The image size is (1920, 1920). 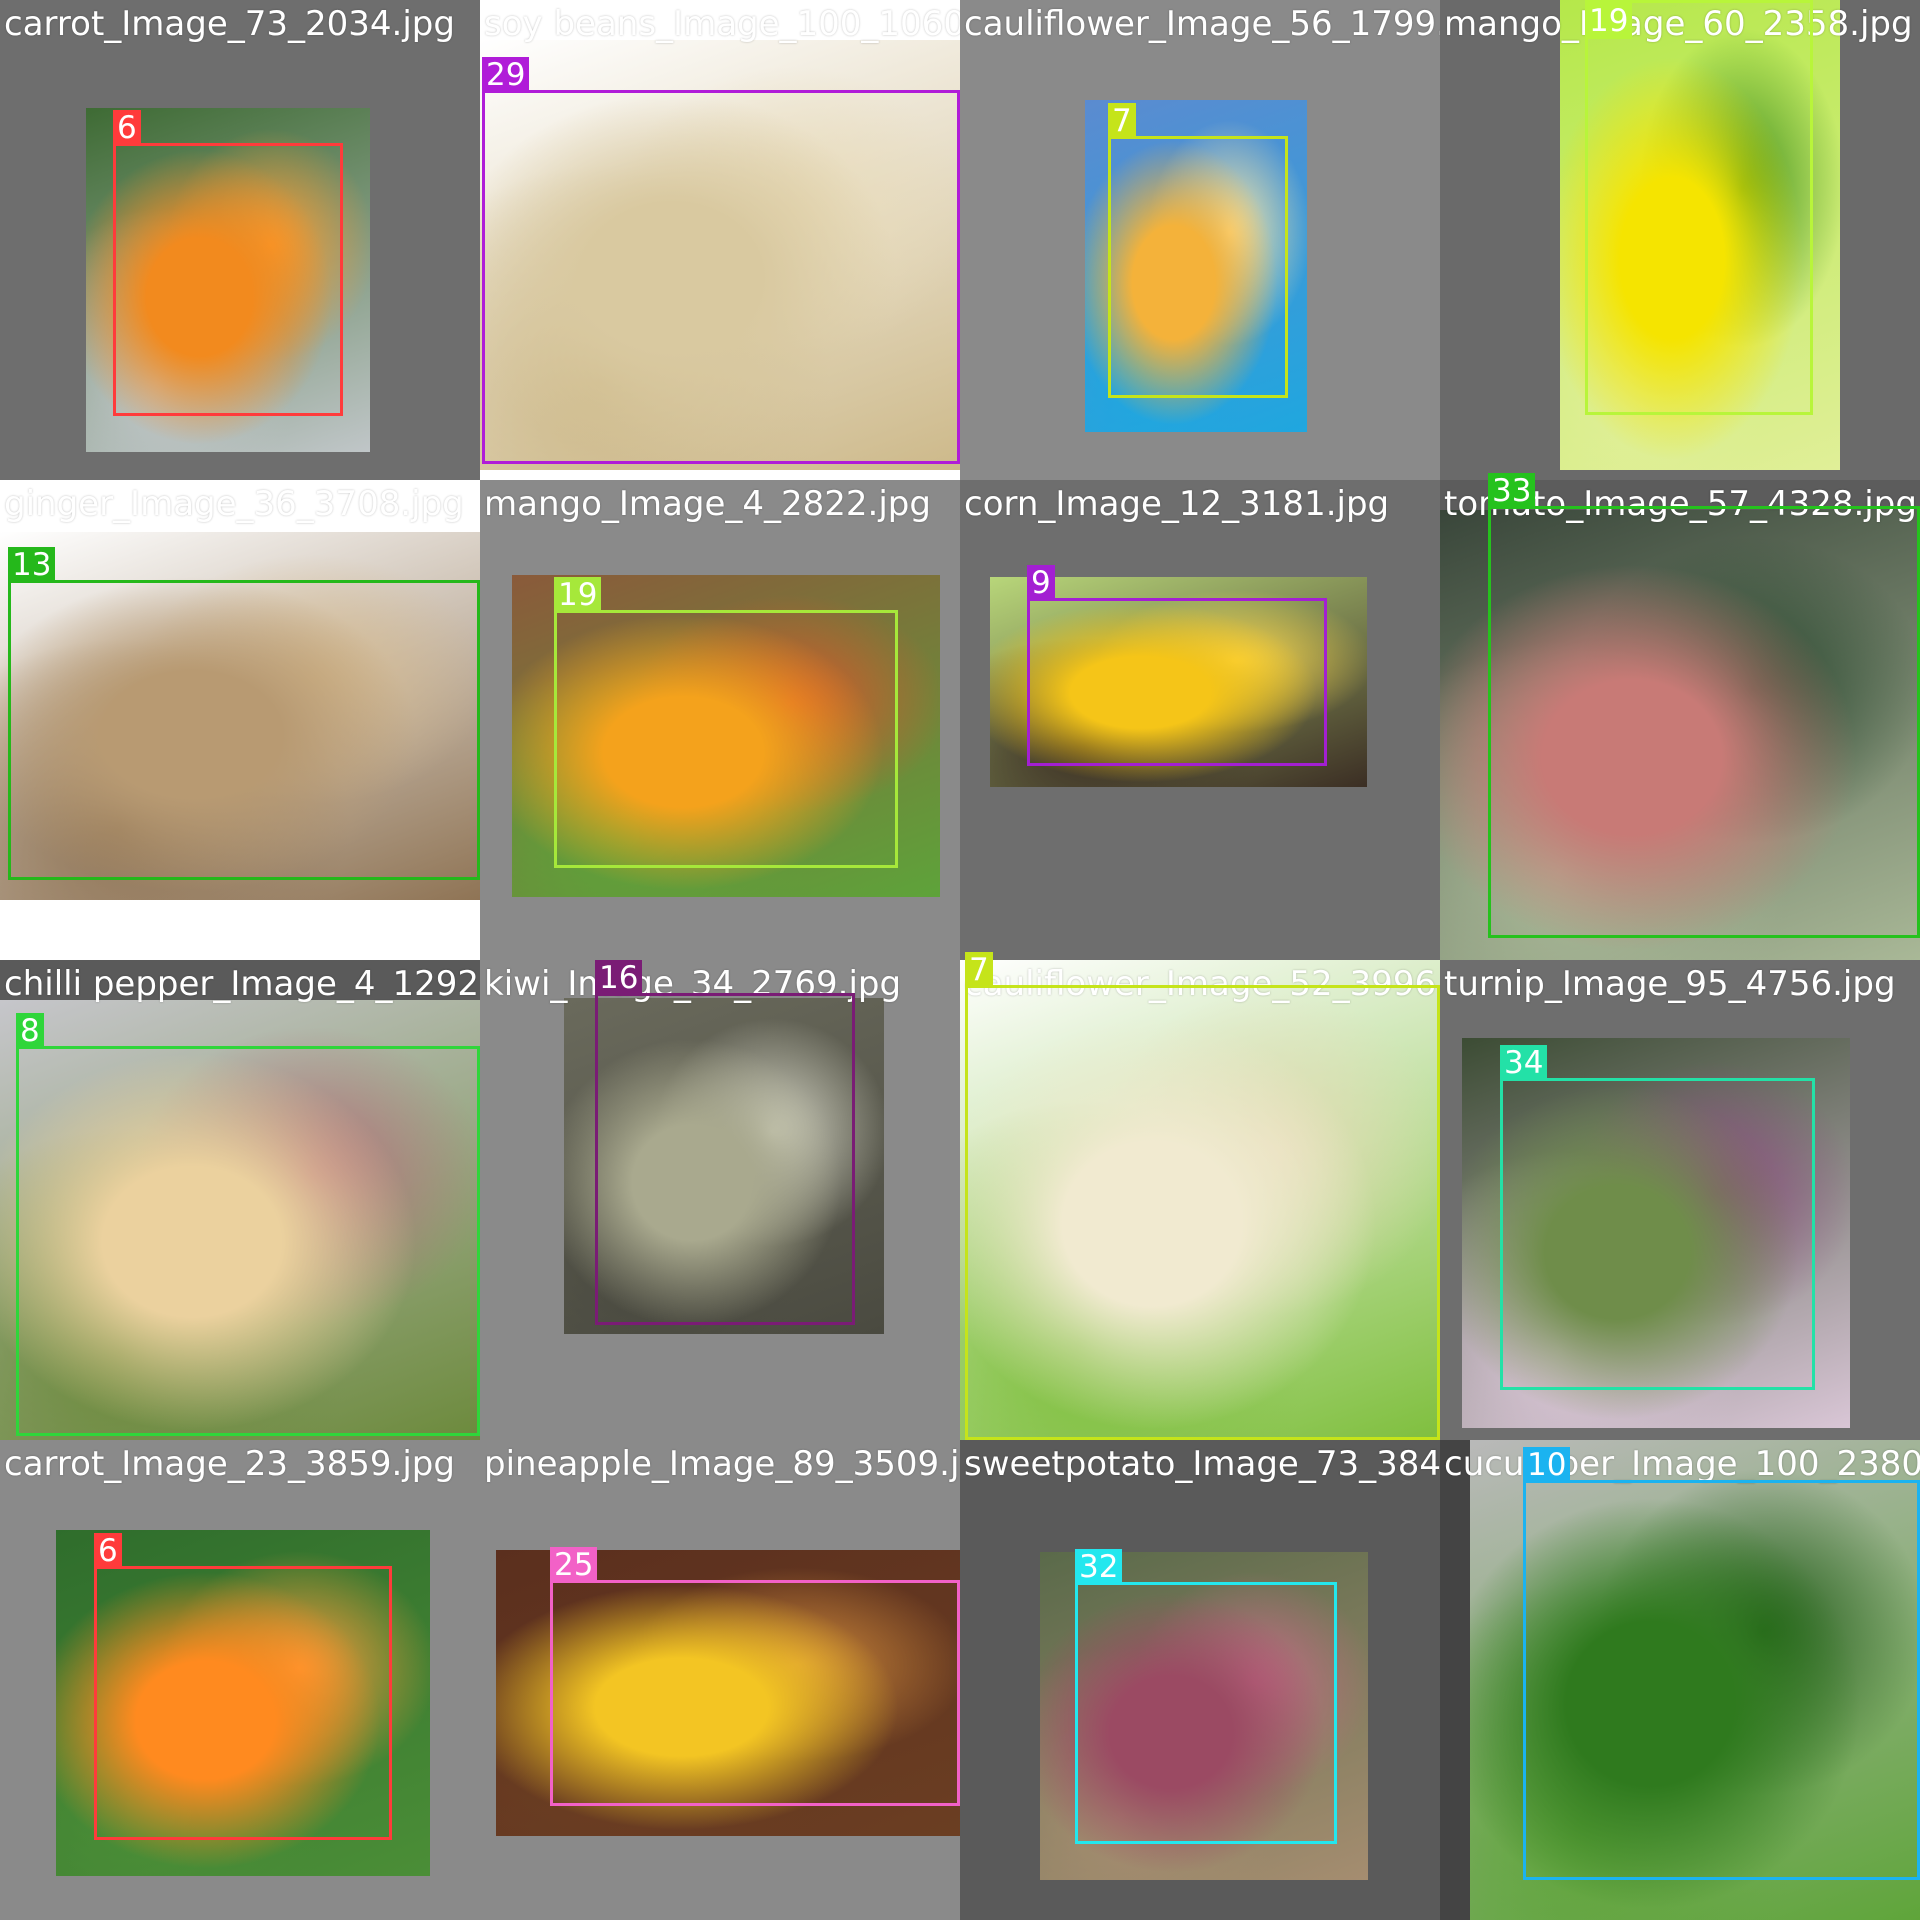 What do you see at coordinates (30, 1031) in the screenshot?
I see `class-id-badge: 8` at bounding box center [30, 1031].